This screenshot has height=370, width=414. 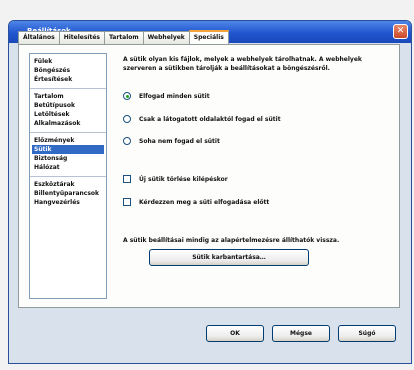 I want to click on sidebar-item-content: Tartalom, so click(x=68, y=96).